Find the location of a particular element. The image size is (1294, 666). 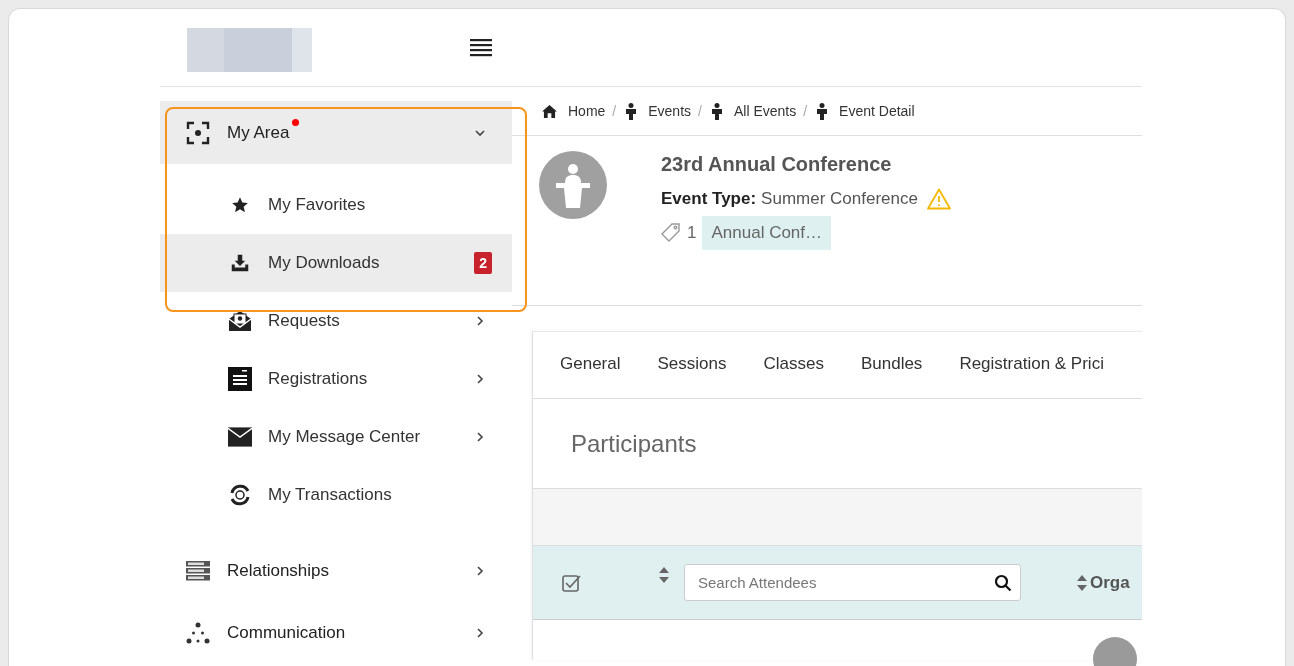

column-header: Orga is located at coordinates (1110, 582).